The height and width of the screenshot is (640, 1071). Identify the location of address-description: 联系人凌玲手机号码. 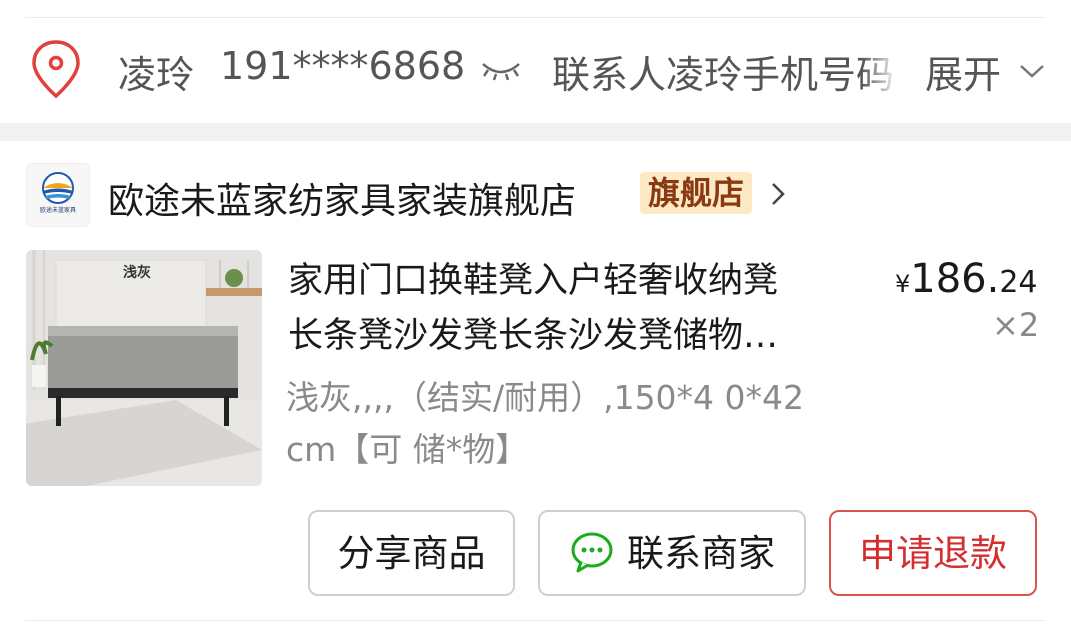
(722, 75).